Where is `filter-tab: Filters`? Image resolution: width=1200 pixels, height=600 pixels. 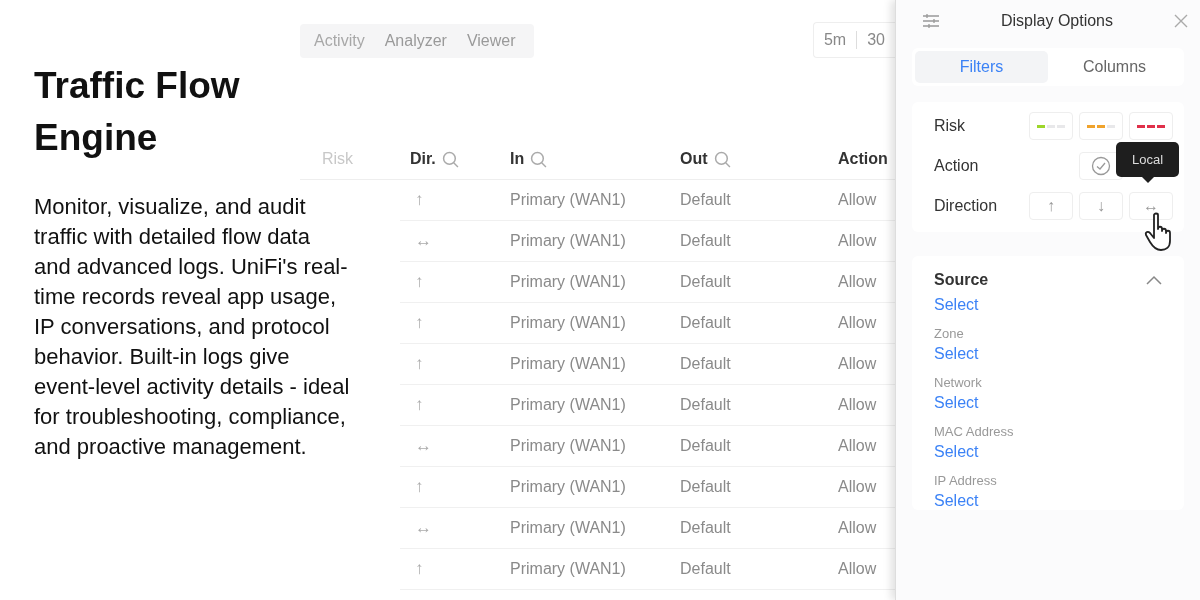
filter-tab: Filters is located at coordinates (981, 67).